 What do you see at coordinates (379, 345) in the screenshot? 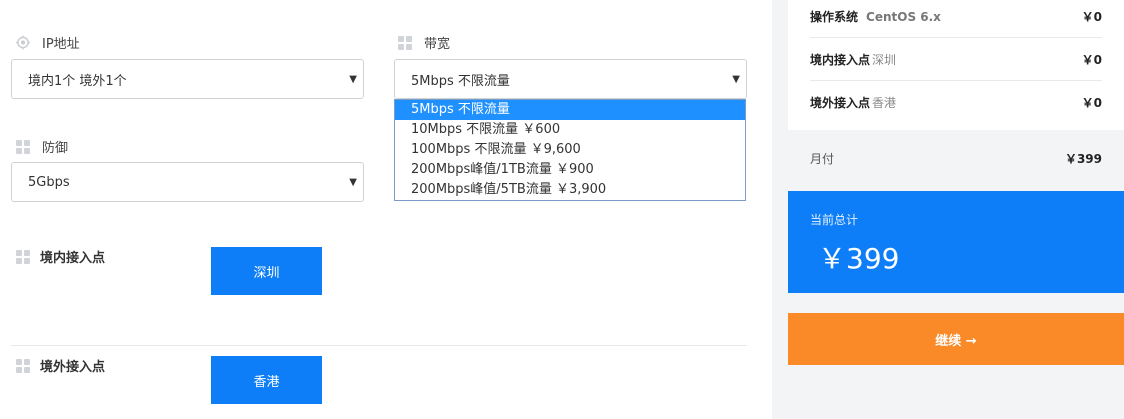
I see `divider` at bounding box center [379, 345].